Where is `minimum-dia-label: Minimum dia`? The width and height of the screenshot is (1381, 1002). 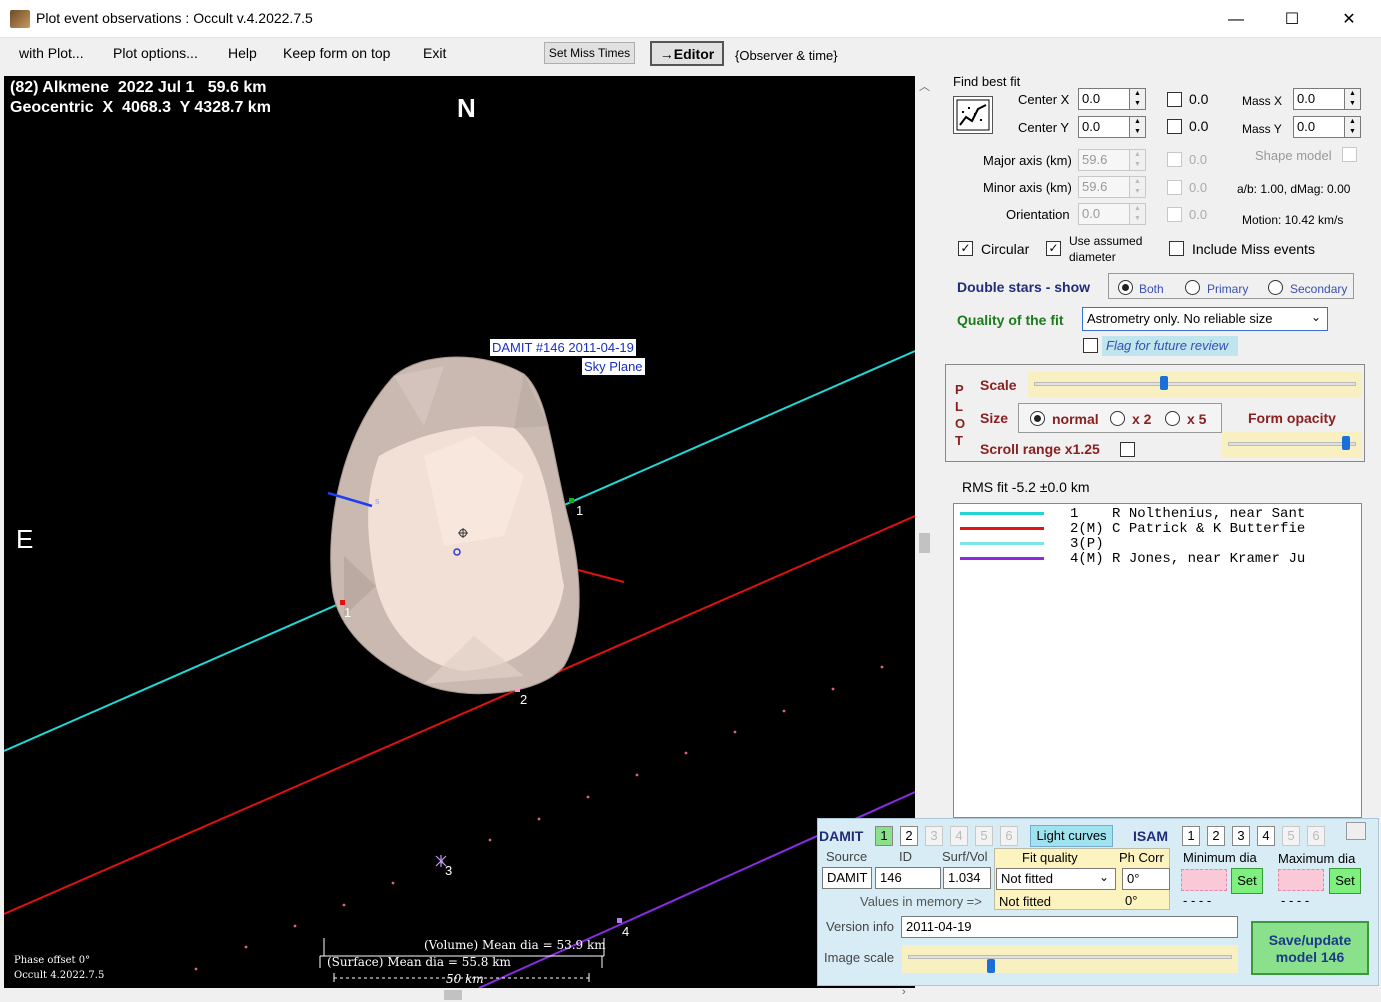 minimum-dia-label: Minimum dia is located at coordinates (1220, 857).